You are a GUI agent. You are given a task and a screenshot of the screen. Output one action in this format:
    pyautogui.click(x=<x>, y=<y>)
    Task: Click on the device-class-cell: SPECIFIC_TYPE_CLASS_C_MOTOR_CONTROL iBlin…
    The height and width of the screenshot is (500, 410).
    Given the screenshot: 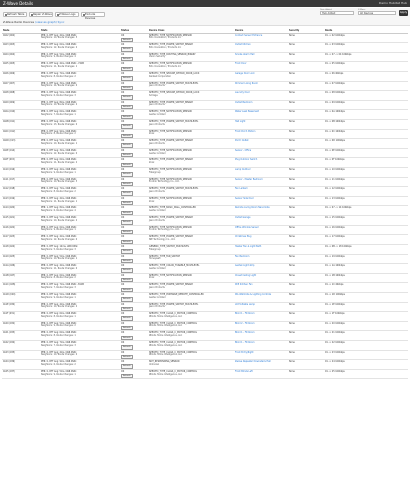 What is the action you would take?
    pyautogui.click(x=191, y=326)
    